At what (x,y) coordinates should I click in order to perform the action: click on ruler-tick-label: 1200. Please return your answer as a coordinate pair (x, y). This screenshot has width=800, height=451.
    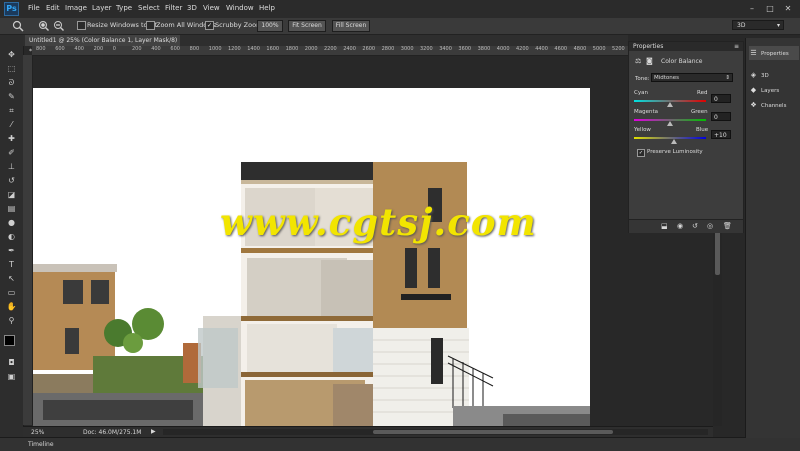
    Looking at the image, I should click on (234, 49).